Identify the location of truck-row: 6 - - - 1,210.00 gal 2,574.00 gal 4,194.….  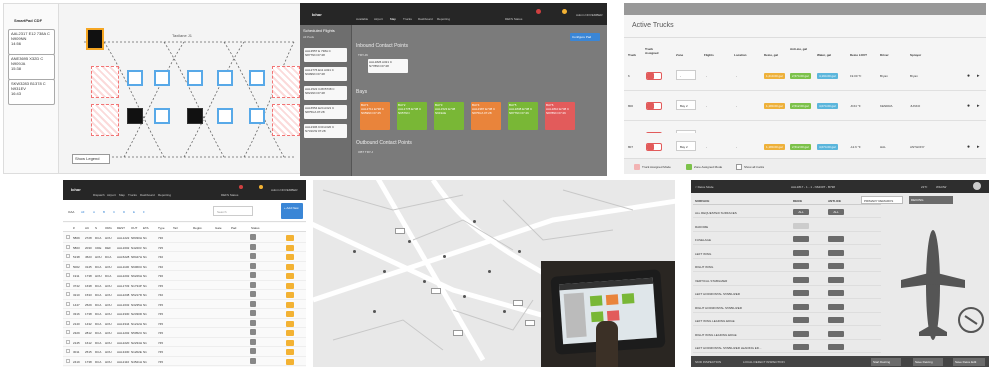
(805, 76).